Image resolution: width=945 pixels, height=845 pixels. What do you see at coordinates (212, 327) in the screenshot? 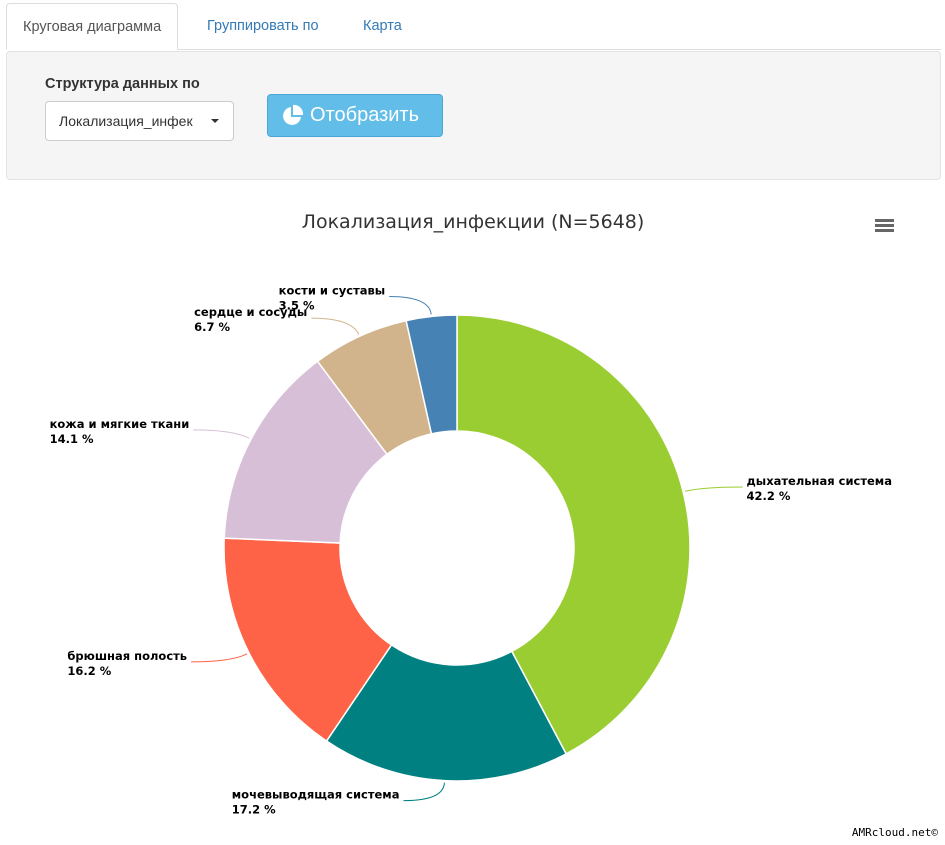
I see `slice-value-сердце-и-сосуды: 6.7 %` at bounding box center [212, 327].